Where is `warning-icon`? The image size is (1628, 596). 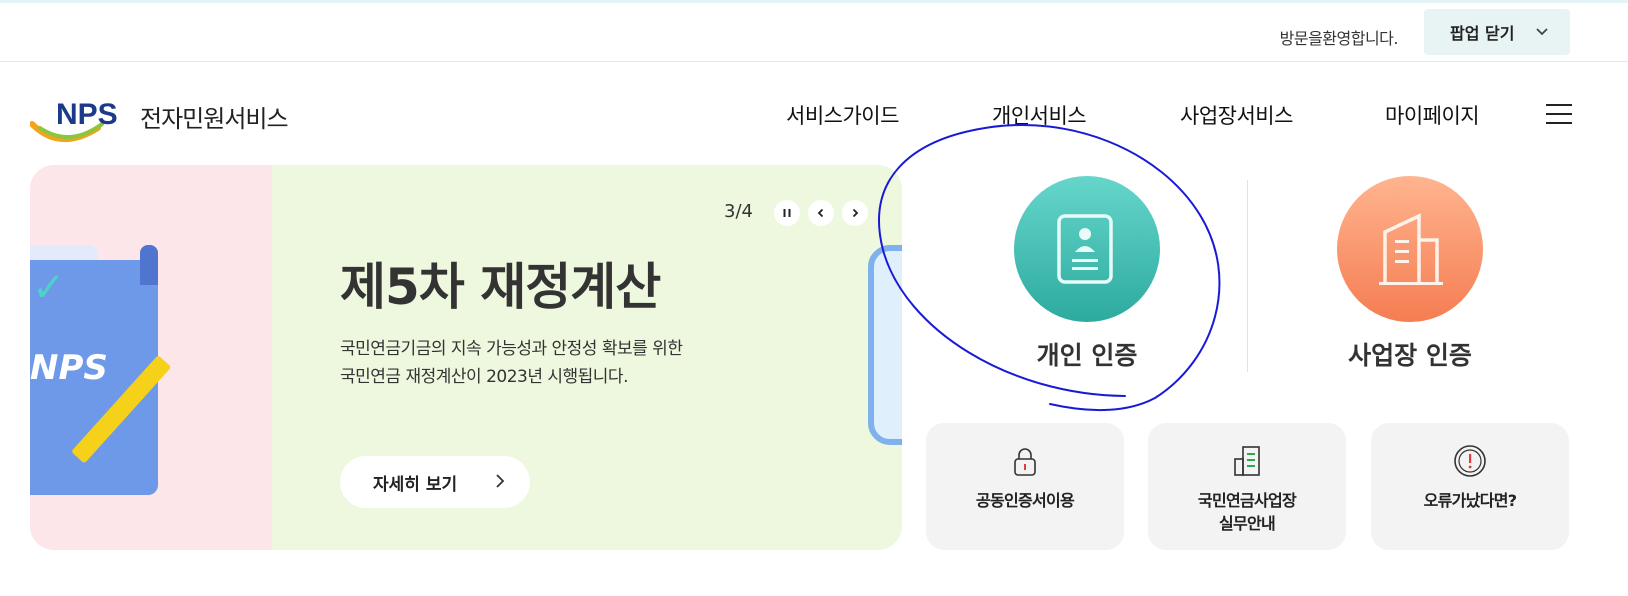 warning-icon is located at coordinates (1470, 461).